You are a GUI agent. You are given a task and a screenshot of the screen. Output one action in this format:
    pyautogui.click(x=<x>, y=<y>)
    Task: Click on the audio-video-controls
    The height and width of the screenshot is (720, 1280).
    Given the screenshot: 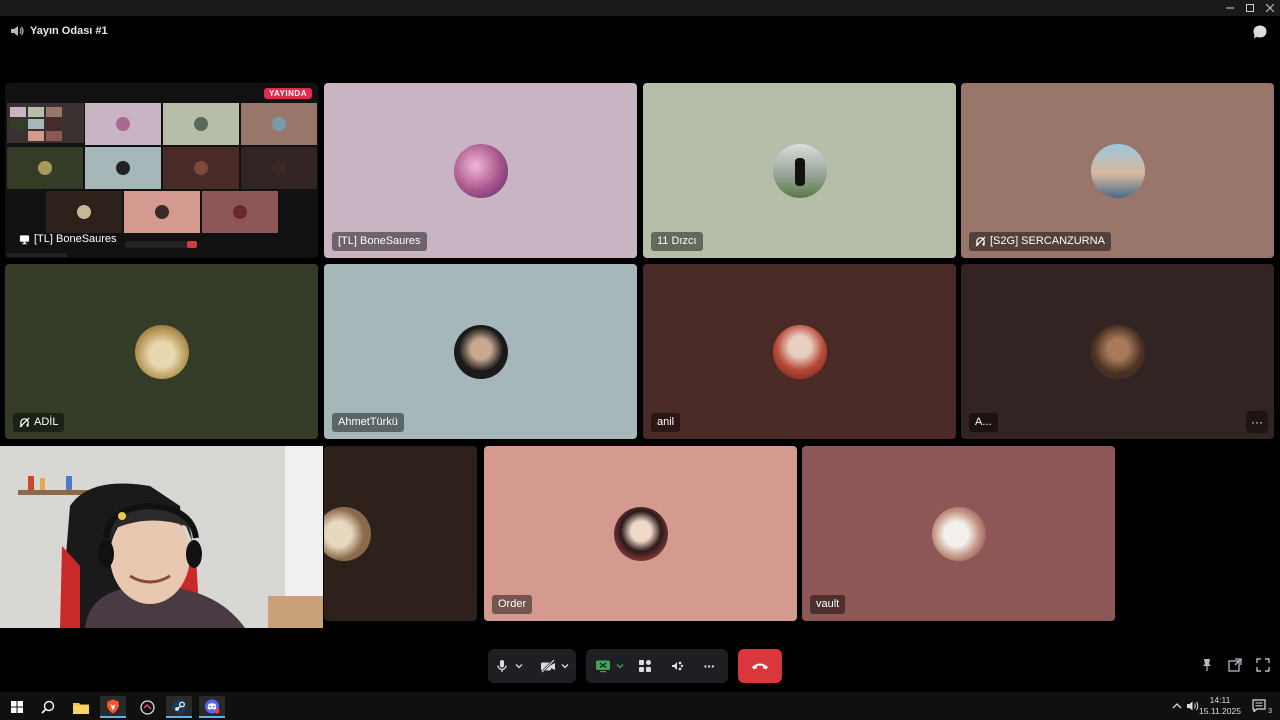 What is the action you would take?
    pyautogui.click(x=532, y=666)
    